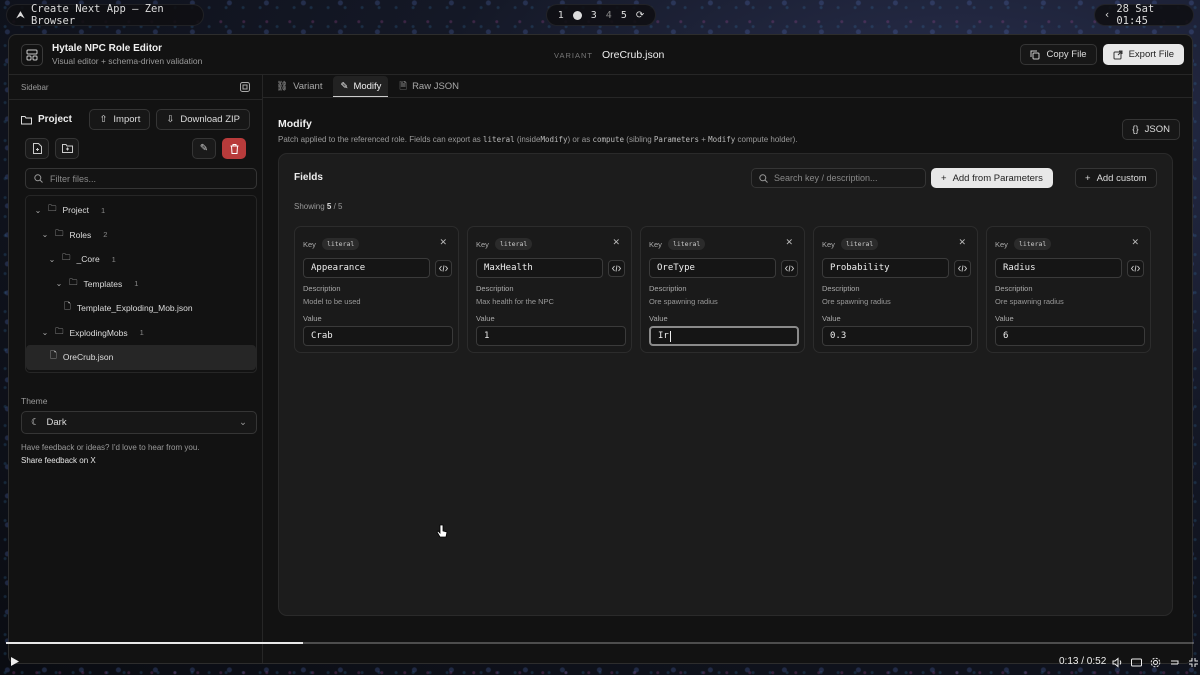  I want to click on tree-item-template-file: 🗋 Template_Exploding_Mob.json, so click(141, 308).